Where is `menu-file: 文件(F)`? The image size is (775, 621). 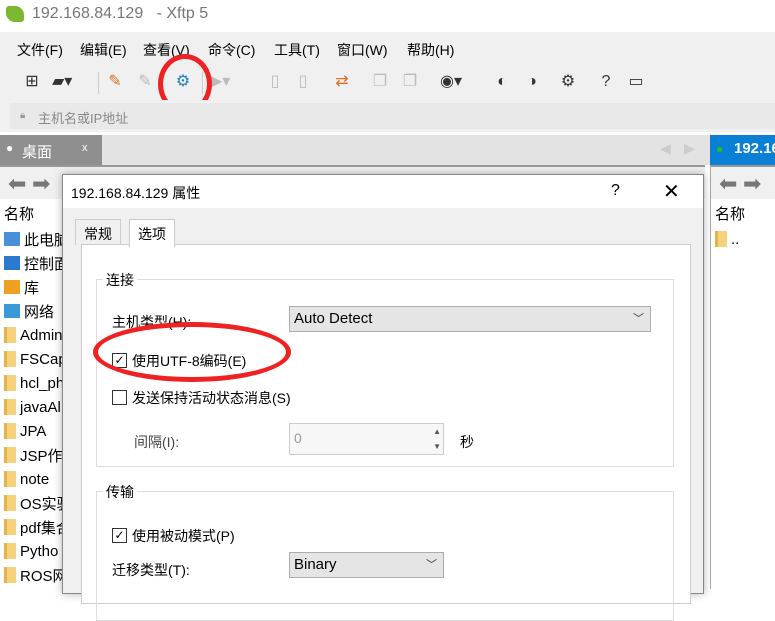 menu-file: 文件(F) is located at coordinates (40, 50).